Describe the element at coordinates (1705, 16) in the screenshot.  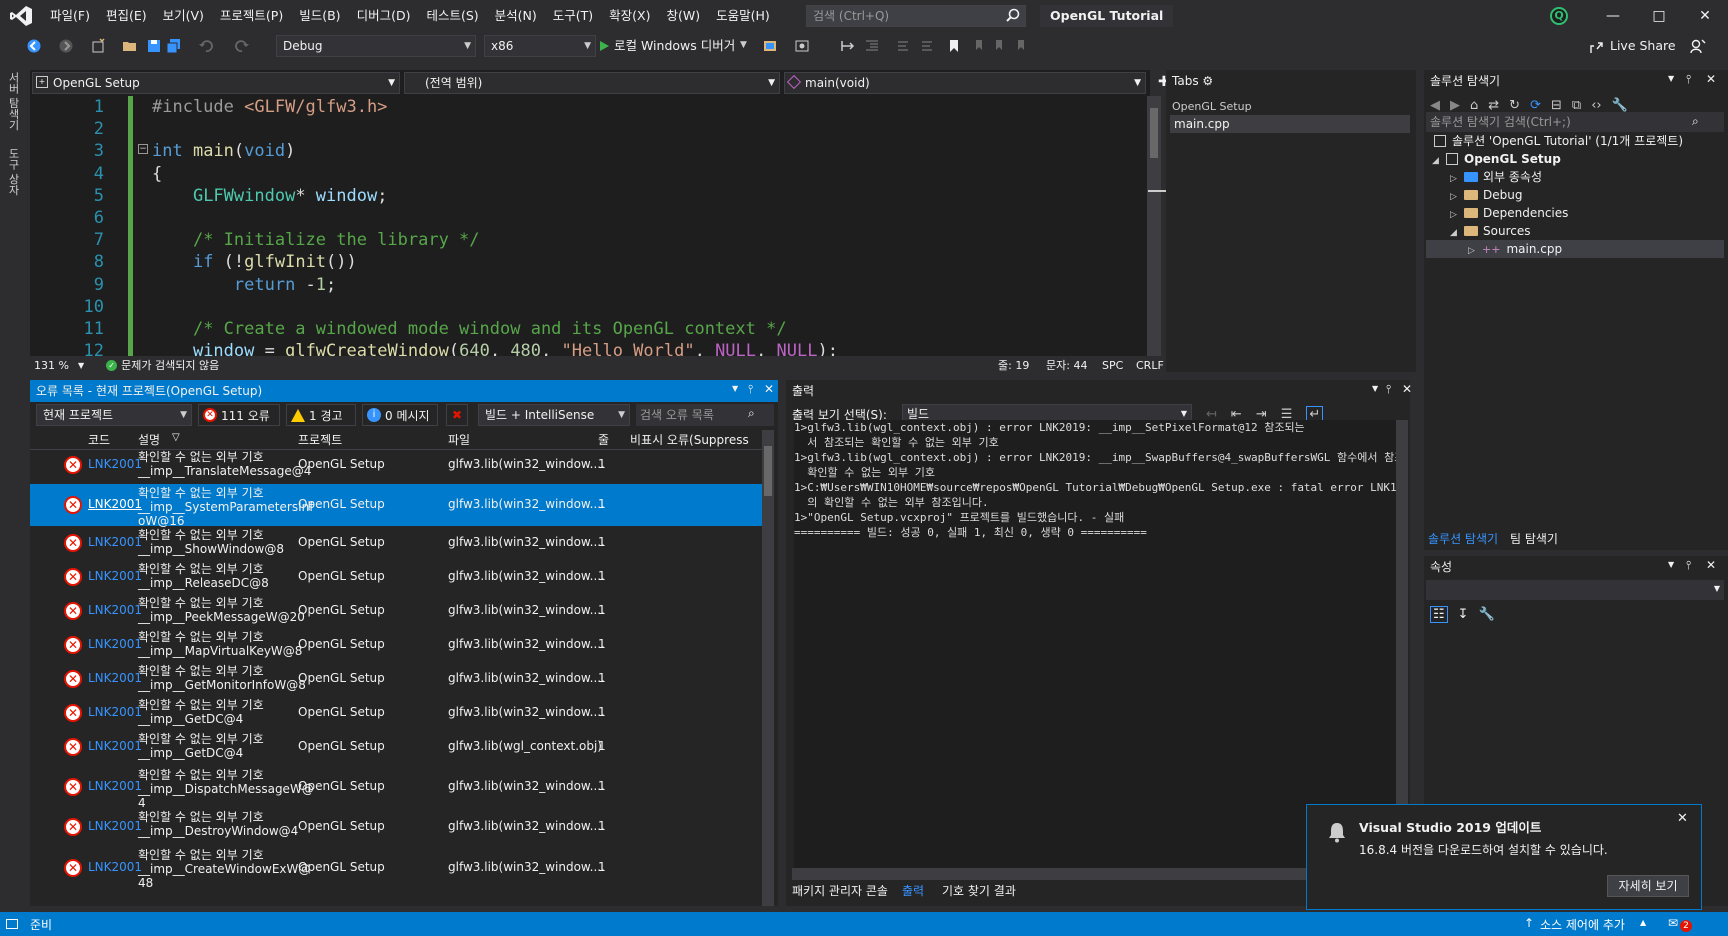
I see `close-window-button: ✕` at that location.